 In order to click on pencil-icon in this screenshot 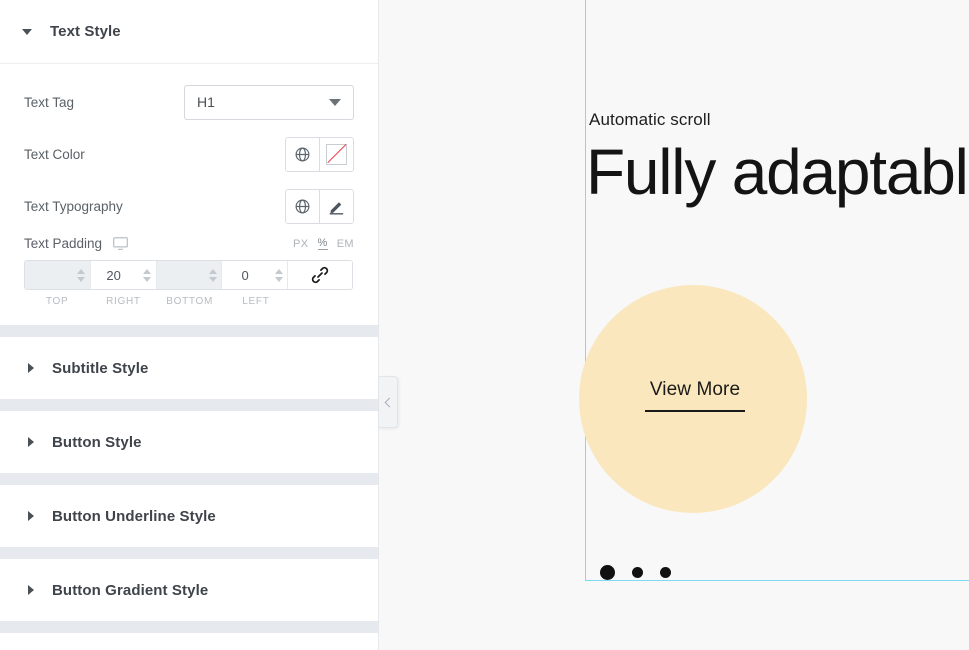, I will do `click(336, 208)`.